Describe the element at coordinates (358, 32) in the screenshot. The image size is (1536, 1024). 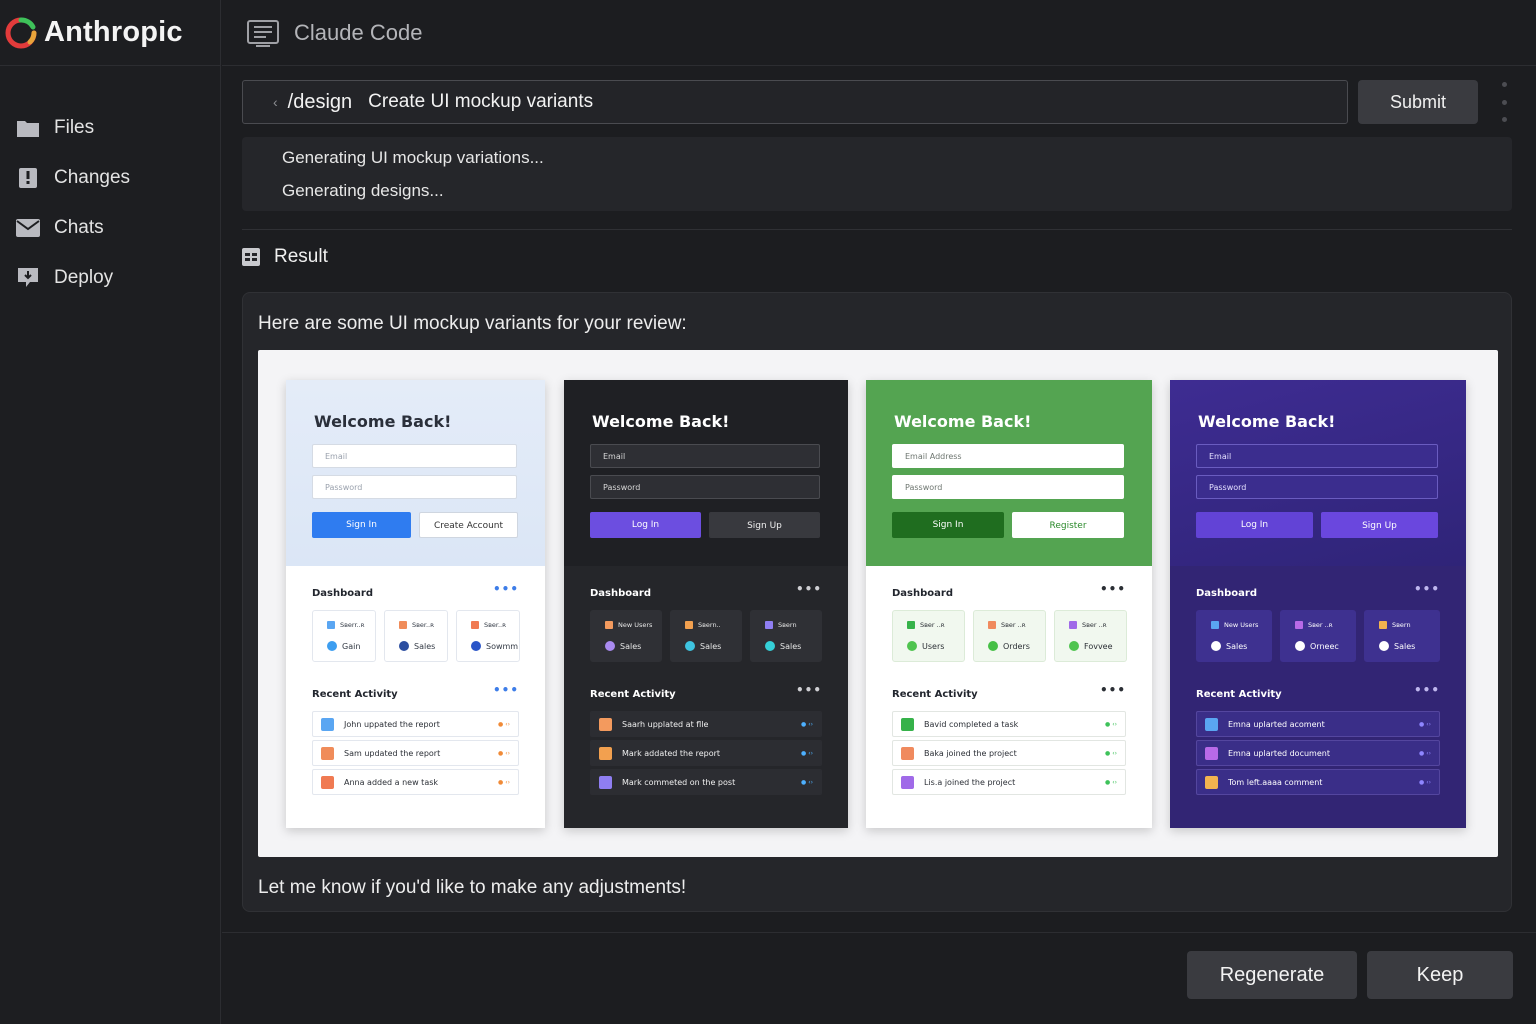
I see `page-title: Claude Code` at that location.